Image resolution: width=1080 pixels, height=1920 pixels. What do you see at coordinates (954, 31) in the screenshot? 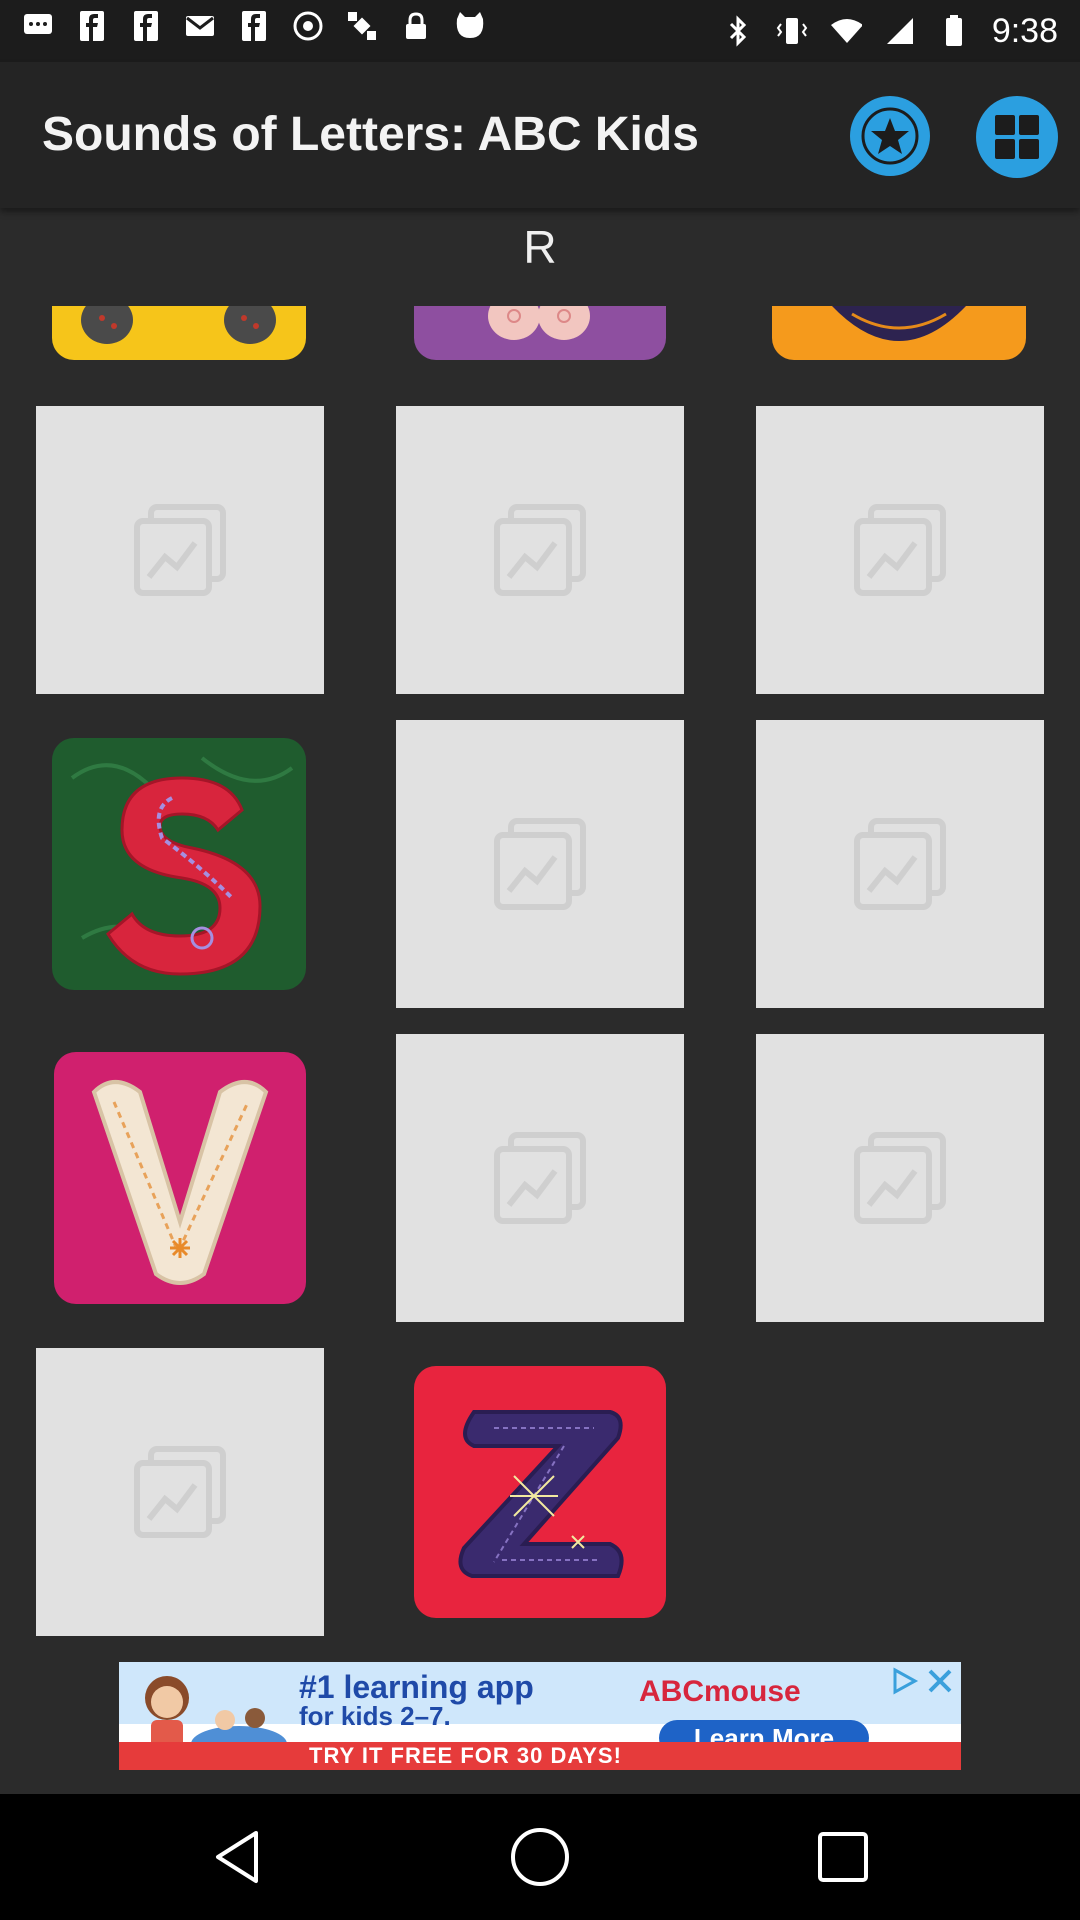
I see `battery-icon` at bounding box center [954, 31].